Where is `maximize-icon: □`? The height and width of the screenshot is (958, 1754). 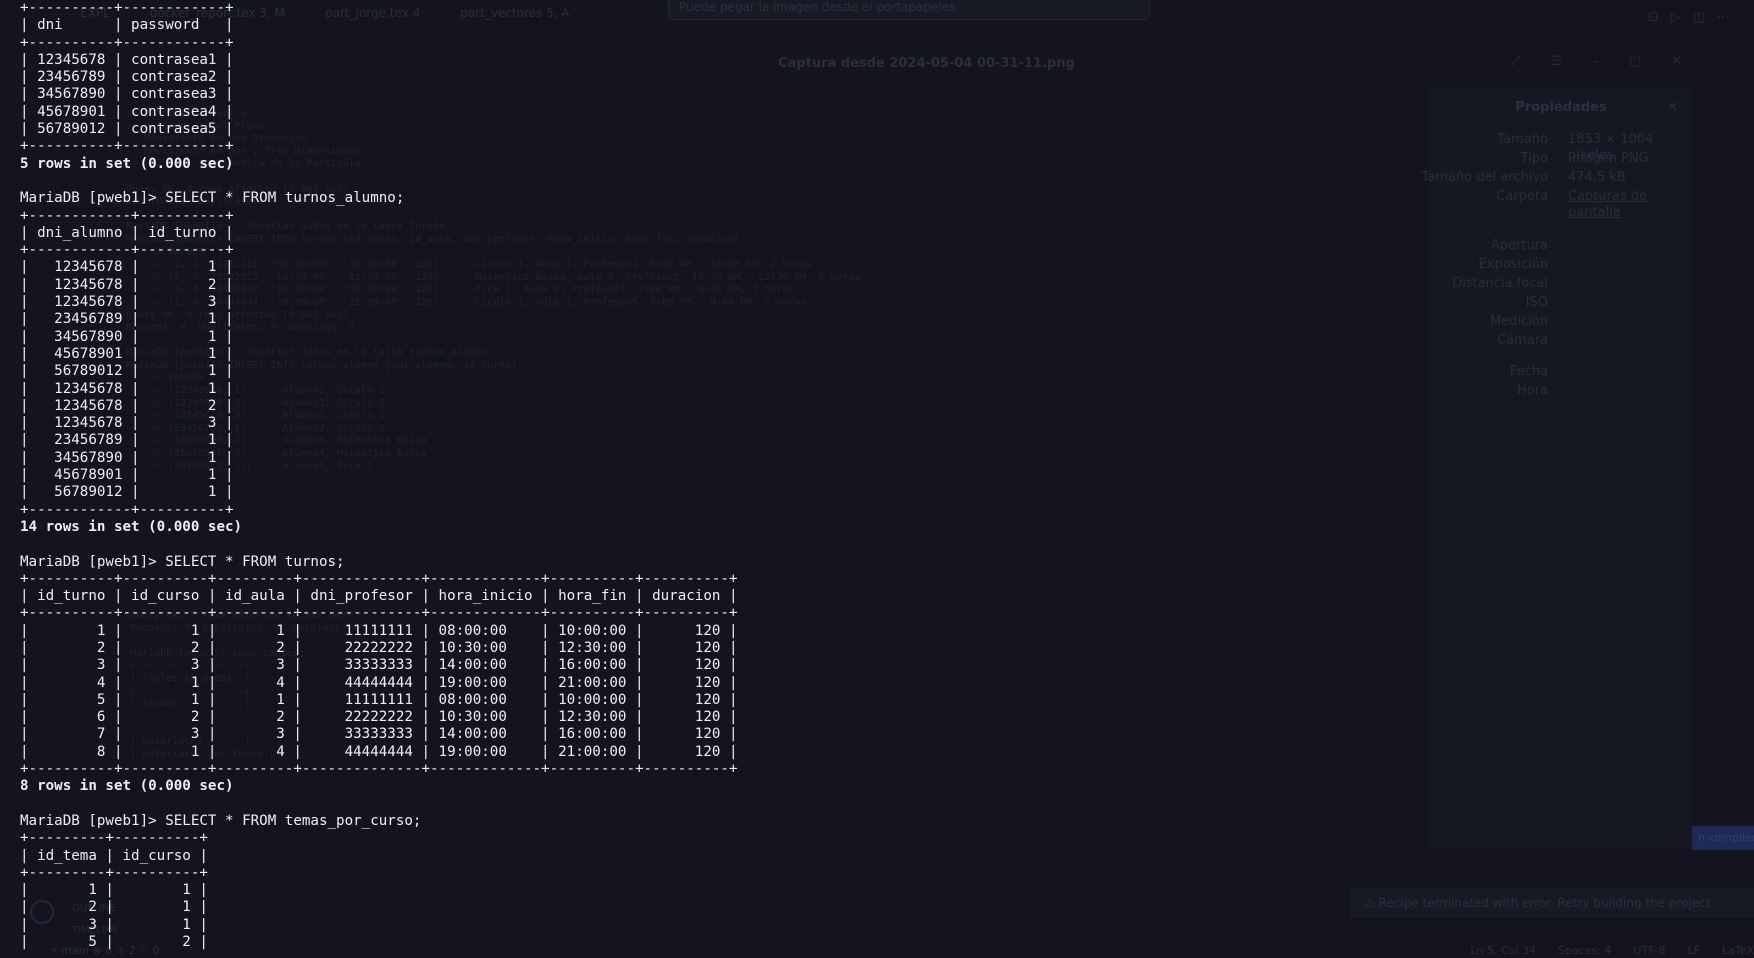 maximize-icon: □ is located at coordinates (1635, 61).